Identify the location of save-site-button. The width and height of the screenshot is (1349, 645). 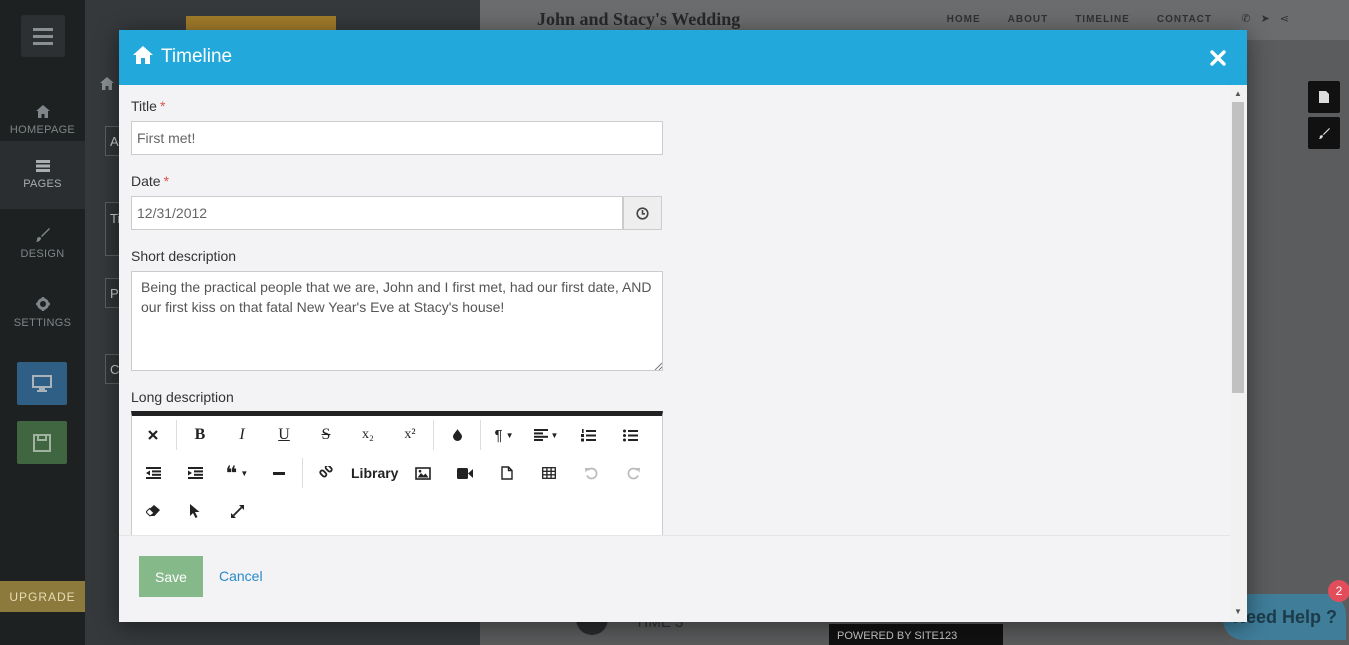
(42, 442).